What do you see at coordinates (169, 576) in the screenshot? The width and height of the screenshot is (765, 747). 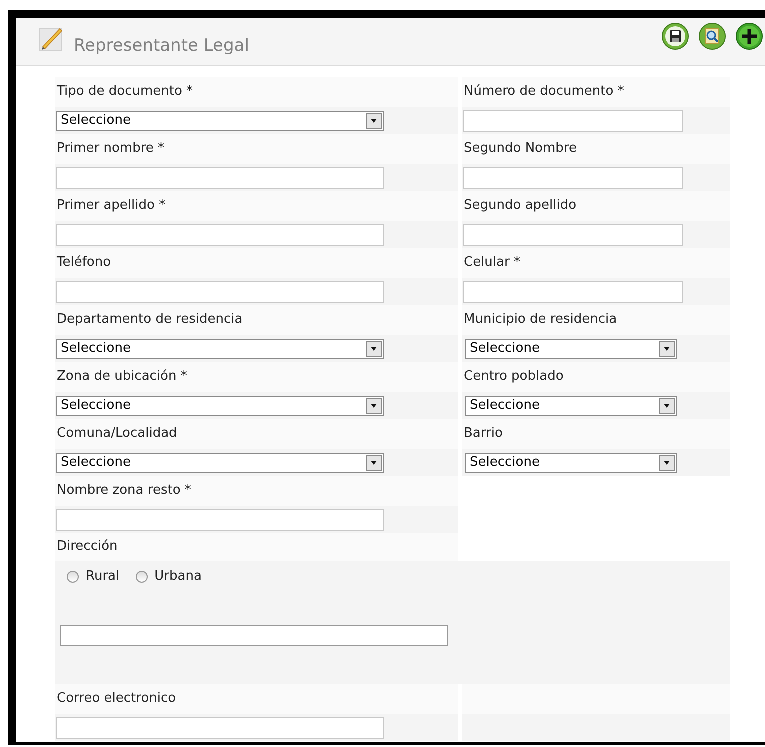 I see `radio-option: Urbana` at bounding box center [169, 576].